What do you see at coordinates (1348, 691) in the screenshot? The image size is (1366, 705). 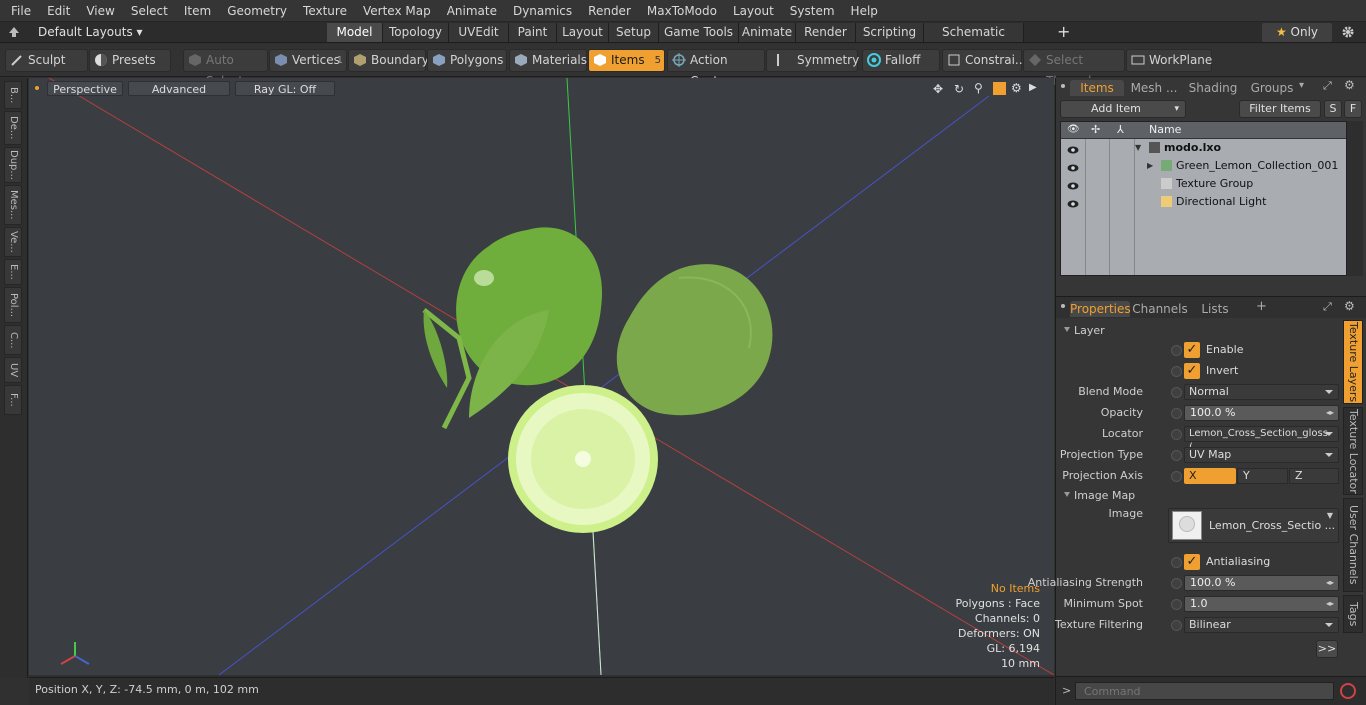 I see `record-icon` at bounding box center [1348, 691].